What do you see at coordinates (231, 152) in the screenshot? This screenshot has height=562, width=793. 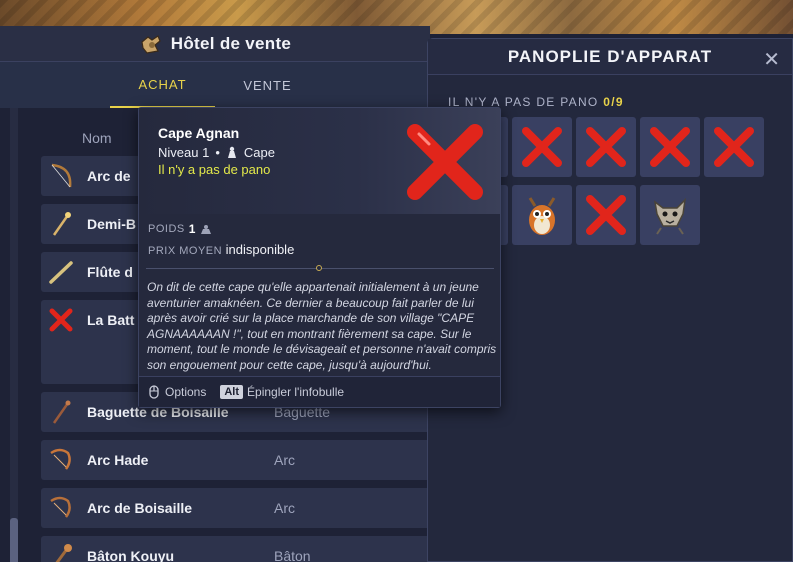 I see `cape-icon` at bounding box center [231, 152].